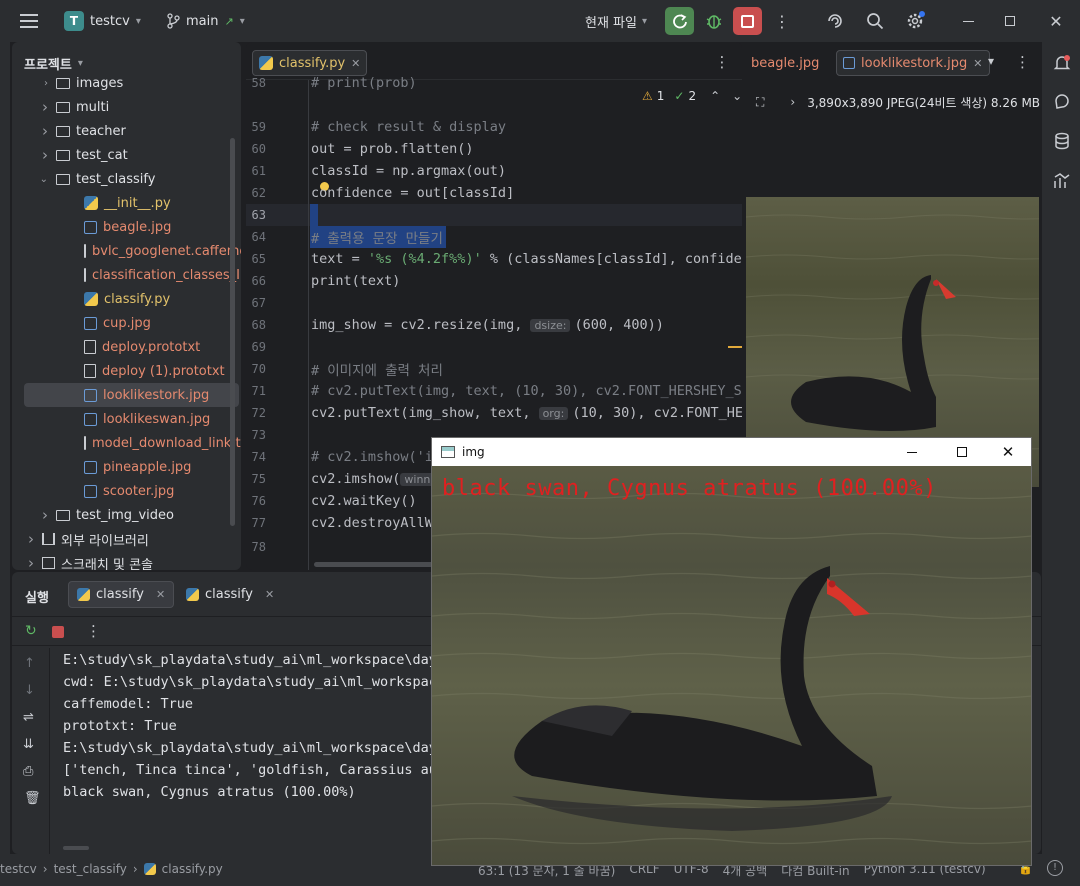 This screenshot has height=886, width=1080. I want to click on tree-item-beagle-jpg: beagle.jpg, so click(126, 227).